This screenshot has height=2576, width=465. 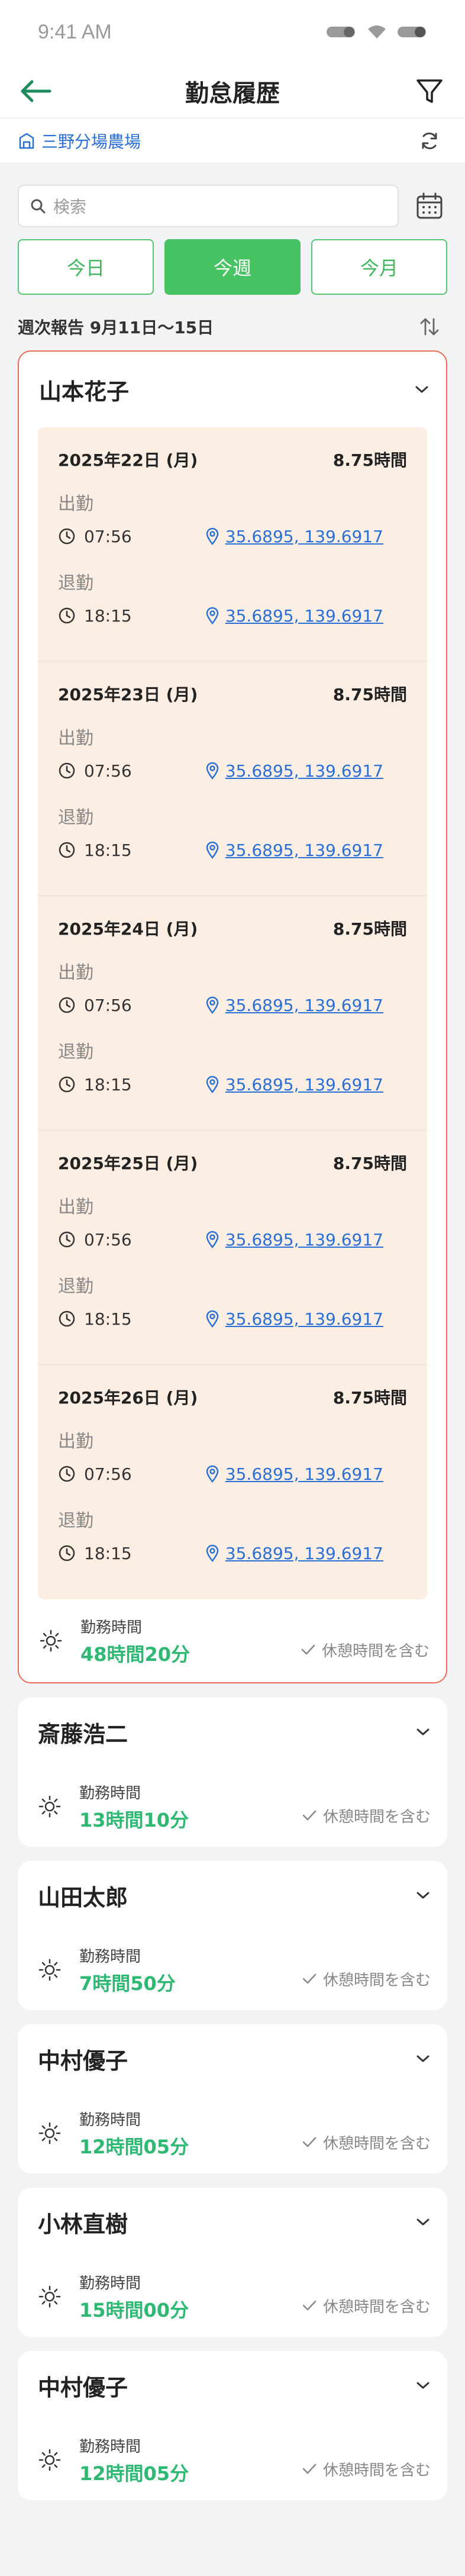 What do you see at coordinates (233, 389) in the screenshot?
I see `employee-card-header: 山本花子` at bounding box center [233, 389].